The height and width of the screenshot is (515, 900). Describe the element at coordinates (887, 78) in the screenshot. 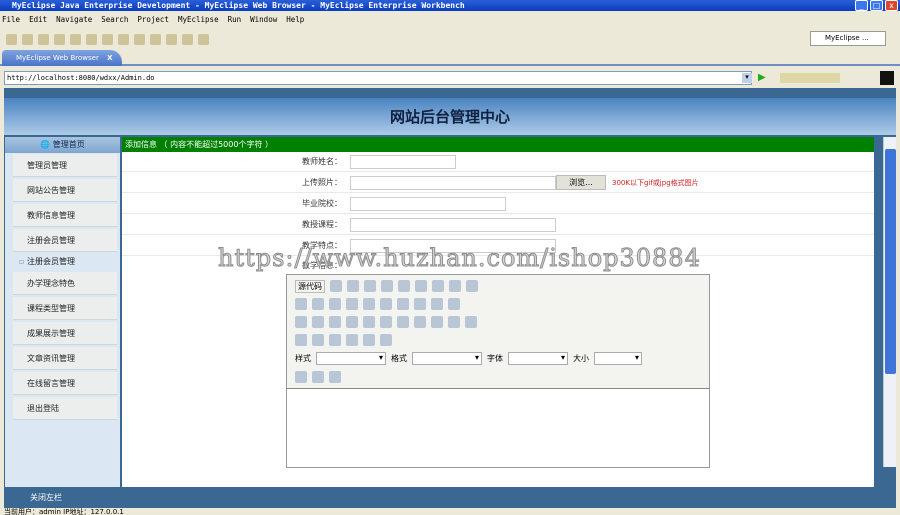

I see `browser-menu-icon` at that location.